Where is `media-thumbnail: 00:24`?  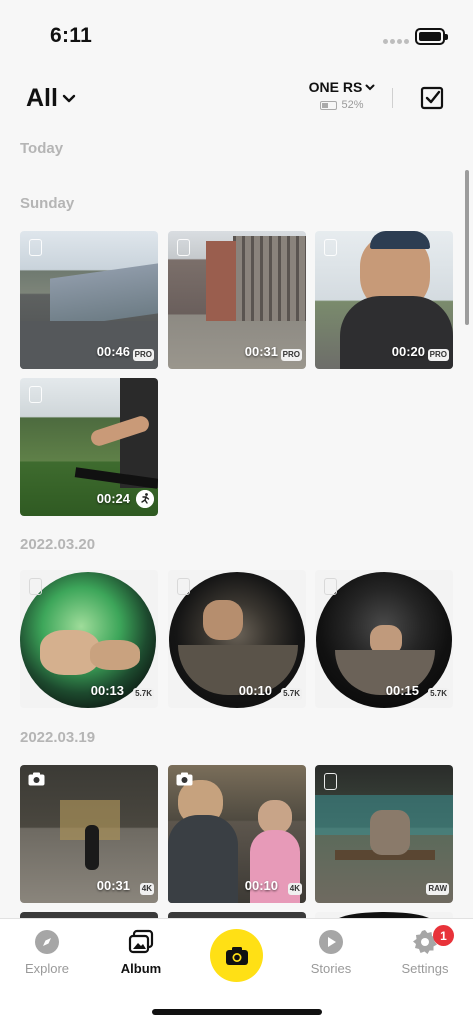 media-thumbnail: 00:24 is located at coordinates (89, 447).